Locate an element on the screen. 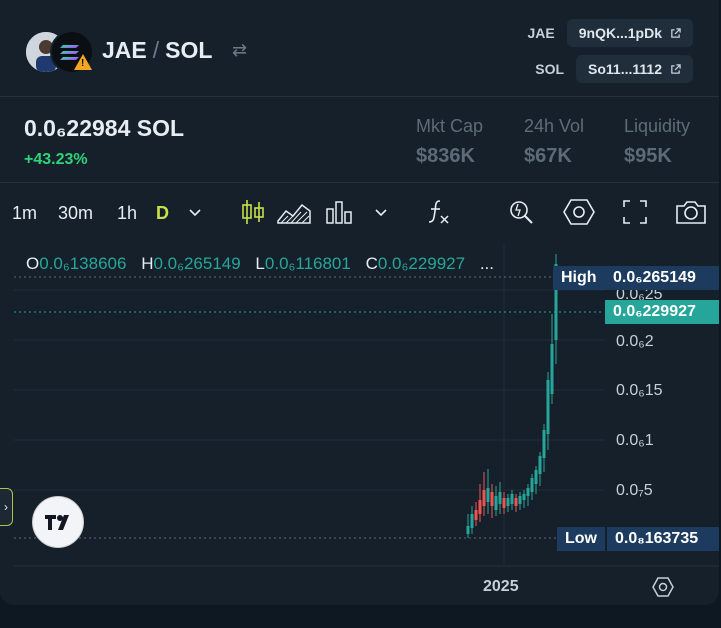  base-address-button: 9nQK...1pDk is located at coordinates (629, 33).